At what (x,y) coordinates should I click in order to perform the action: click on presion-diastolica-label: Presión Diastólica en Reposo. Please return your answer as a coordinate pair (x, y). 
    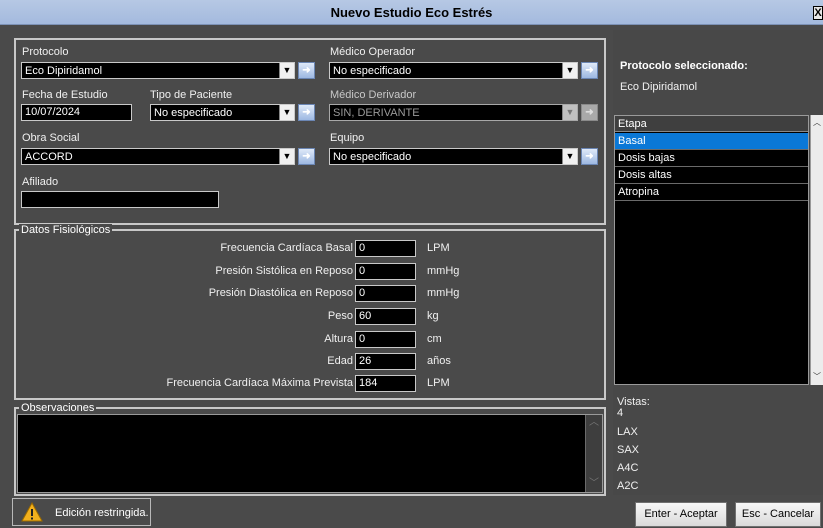
    Looking at the image, I should click on (280, 293).